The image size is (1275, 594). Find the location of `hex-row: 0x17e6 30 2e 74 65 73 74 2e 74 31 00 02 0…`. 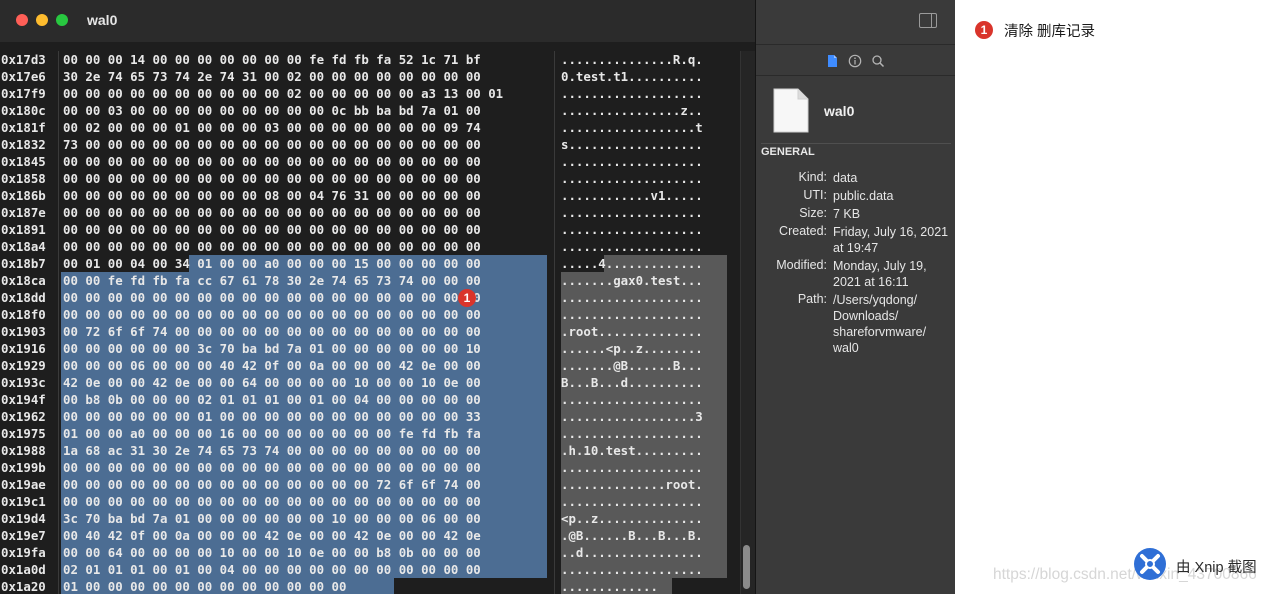

hex-row: 0x17e6 30 2e 74 65 73 74 2e 74 31 00 02 0… is located at coordinates (370, 76).